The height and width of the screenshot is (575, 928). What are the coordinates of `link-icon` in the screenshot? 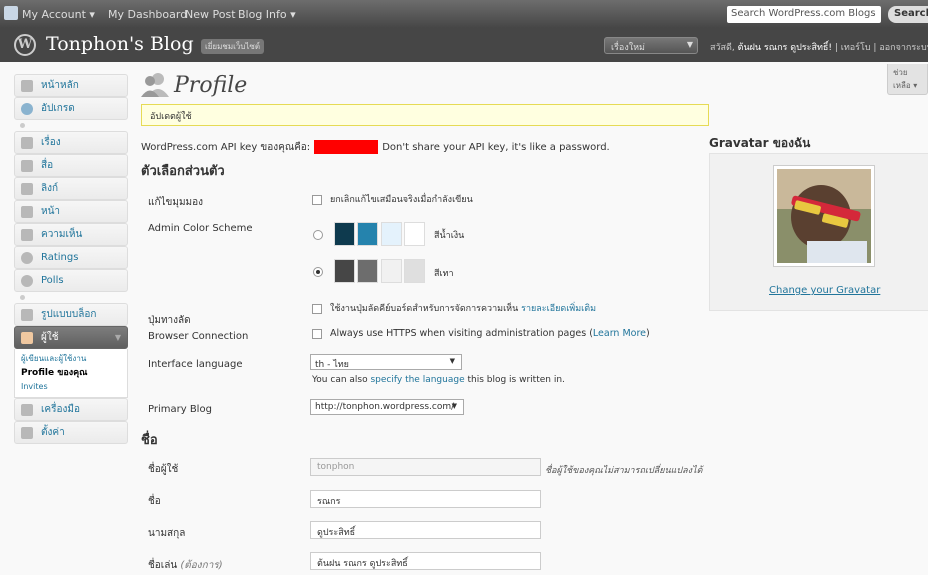 It's located at (27, 189).